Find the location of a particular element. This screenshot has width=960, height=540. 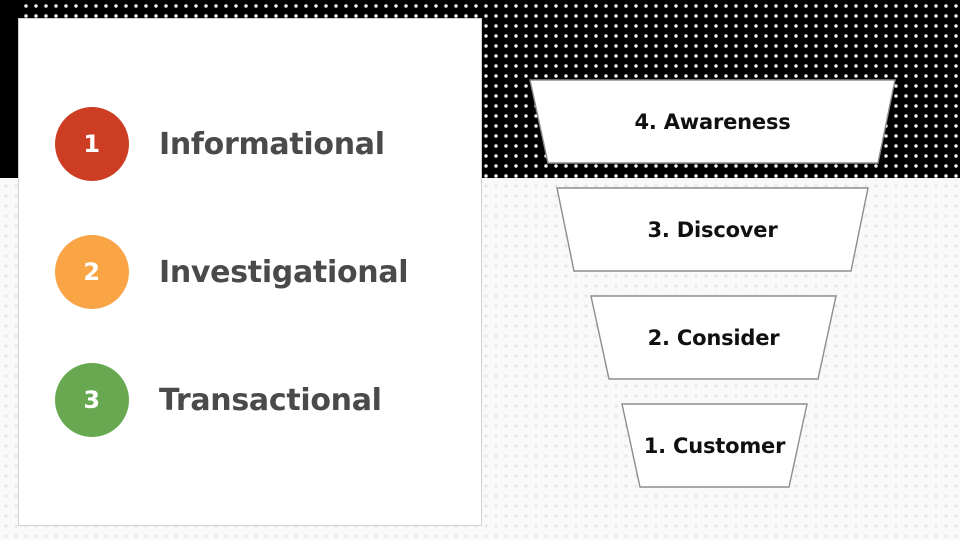

legend-label-investigational: Investigational is located at coordinates (284, 272).